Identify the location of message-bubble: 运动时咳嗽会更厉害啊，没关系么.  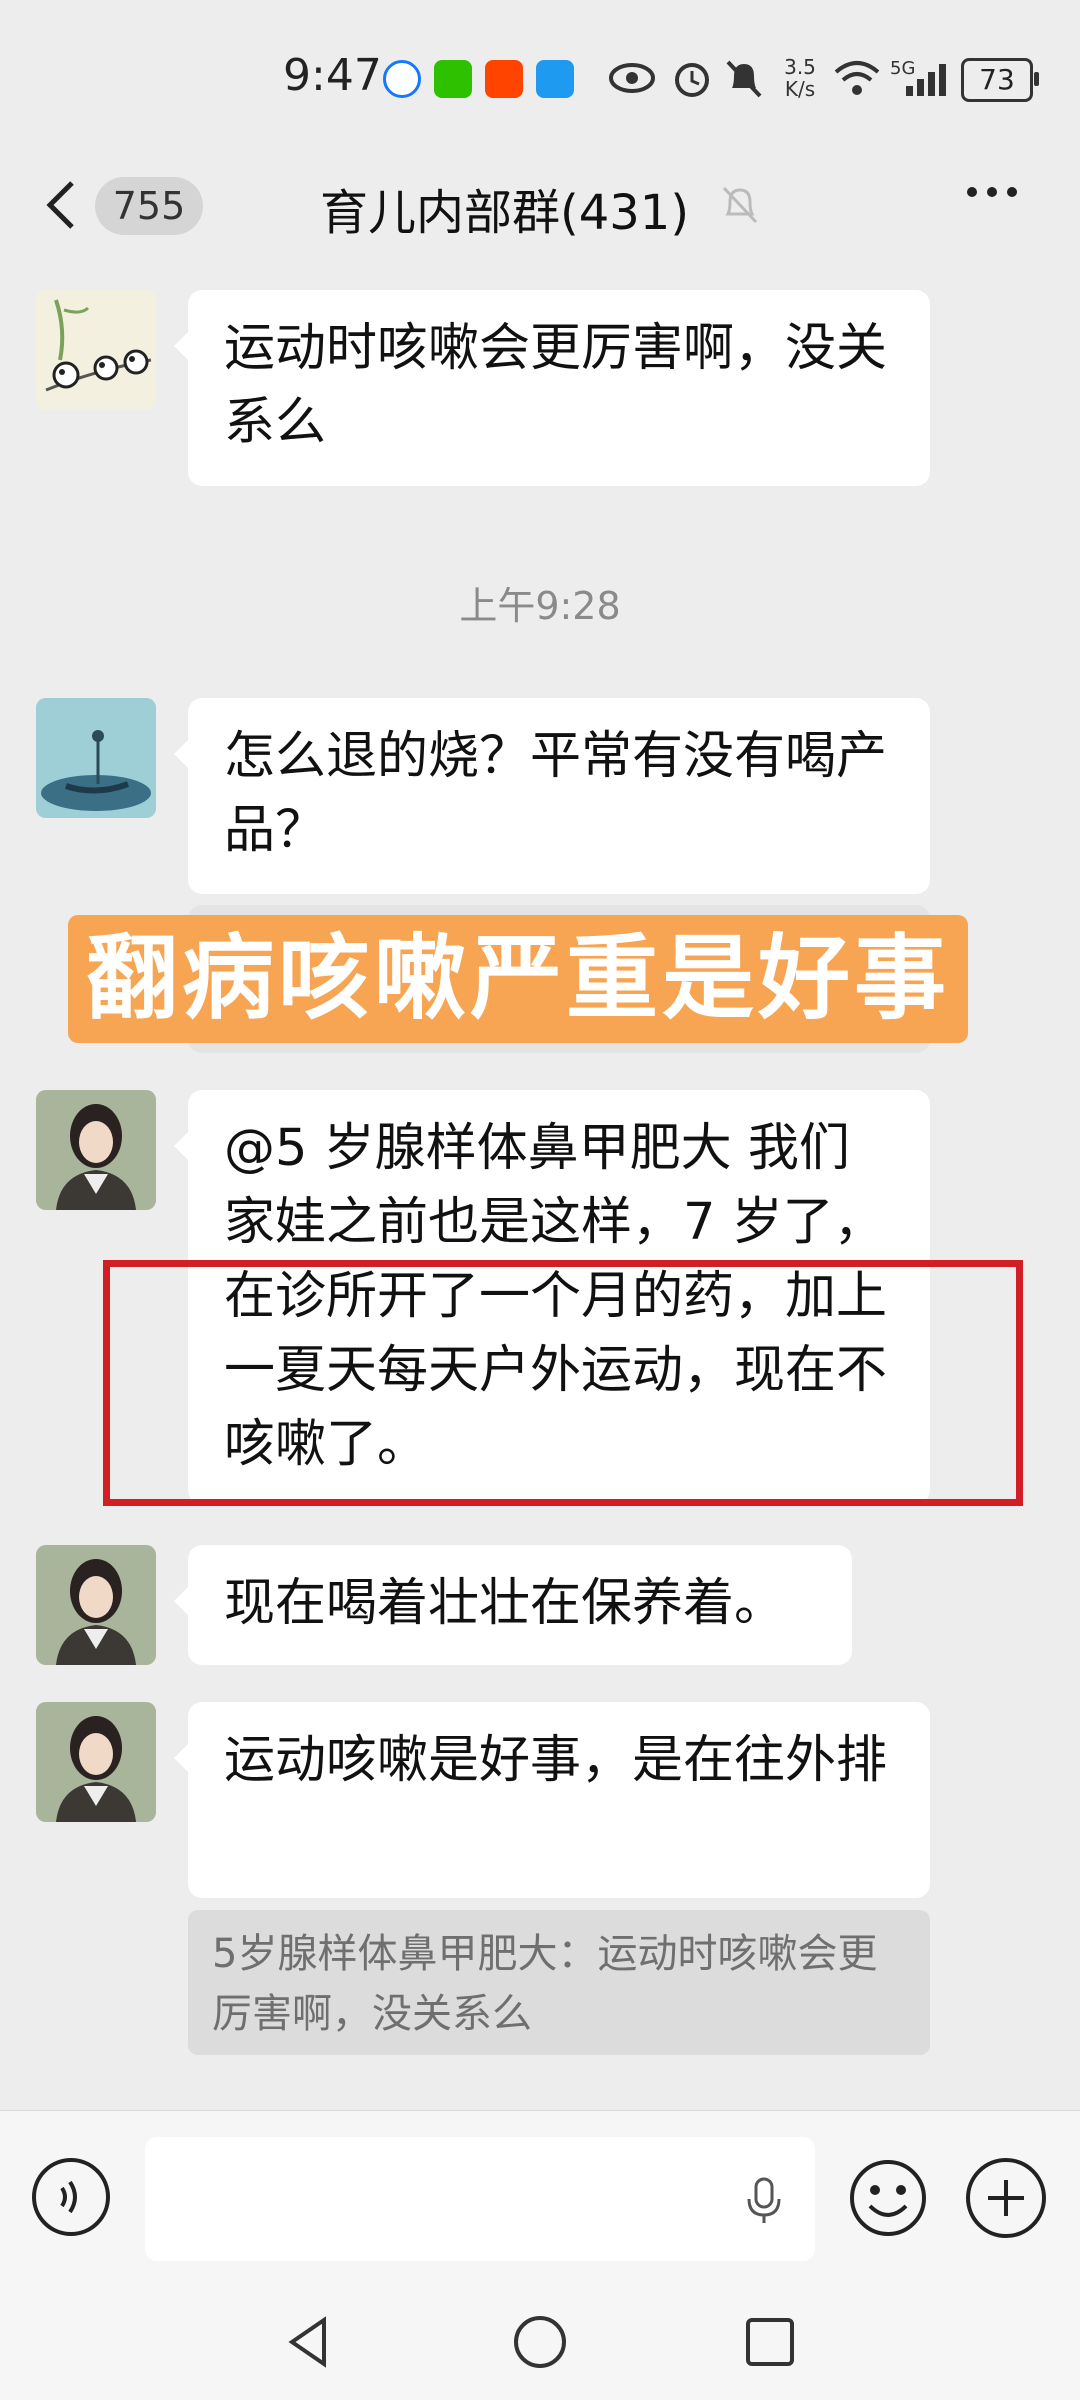
(552, 388).